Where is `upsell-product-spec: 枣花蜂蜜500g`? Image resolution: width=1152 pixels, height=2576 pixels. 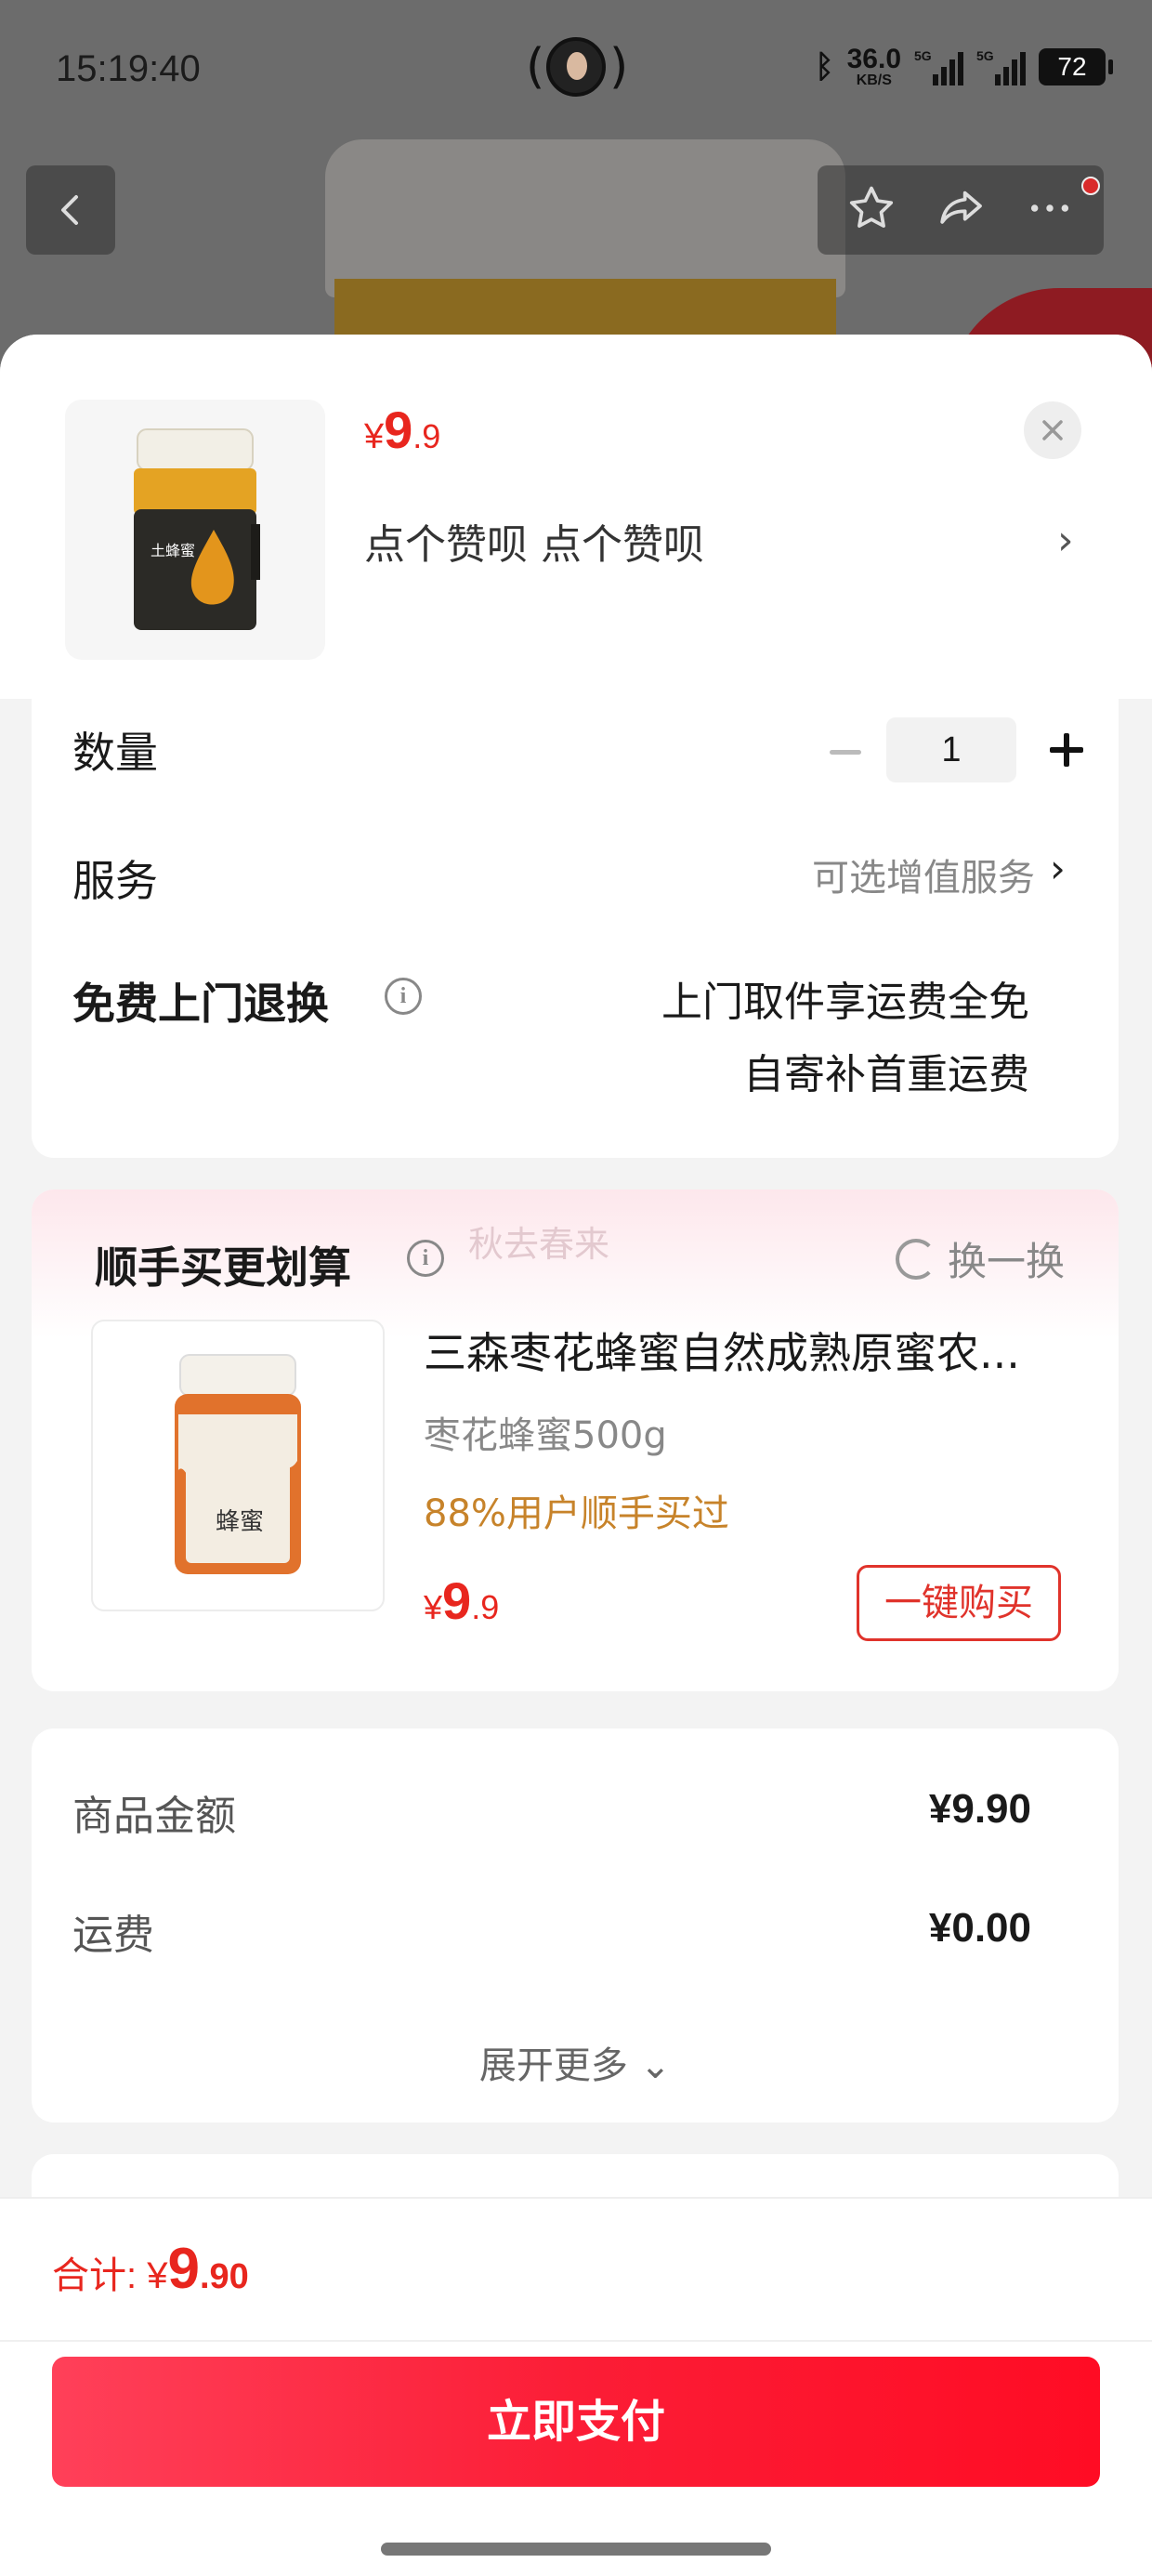 upsell-product-spec: 枣花蜂蜜500g is located at coordinates (545, 1435).